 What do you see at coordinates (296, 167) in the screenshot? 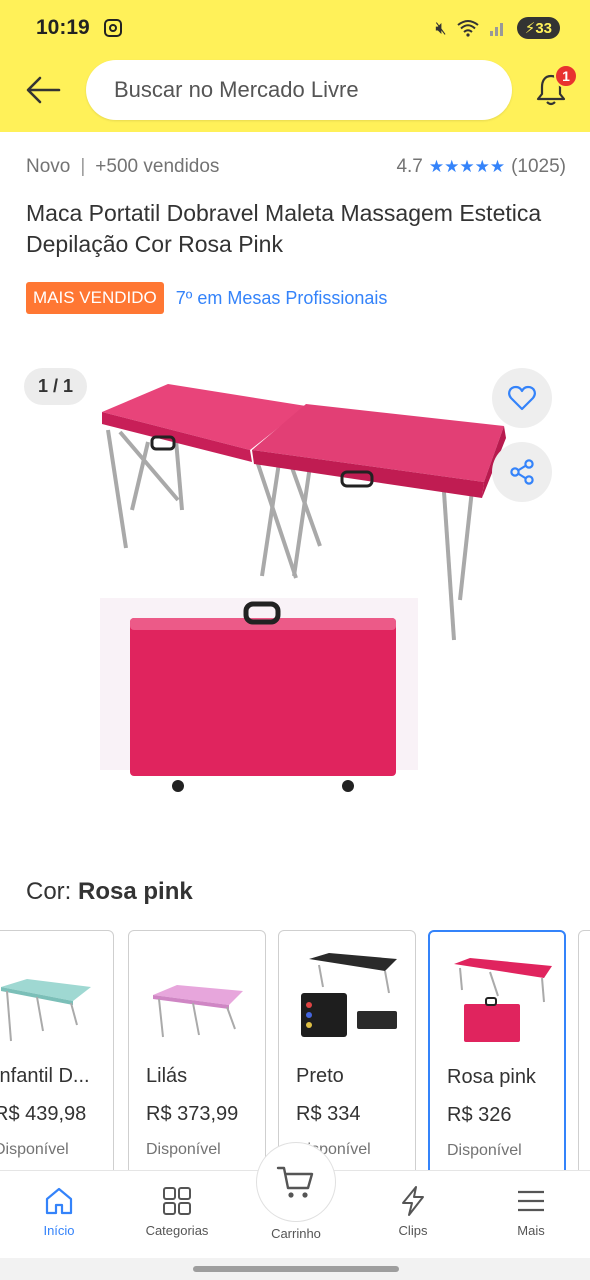
I see `product-meta: Novo | +500 vendidos 4.7 ★★★★★ (1025)` at bounding box center [296, 167].